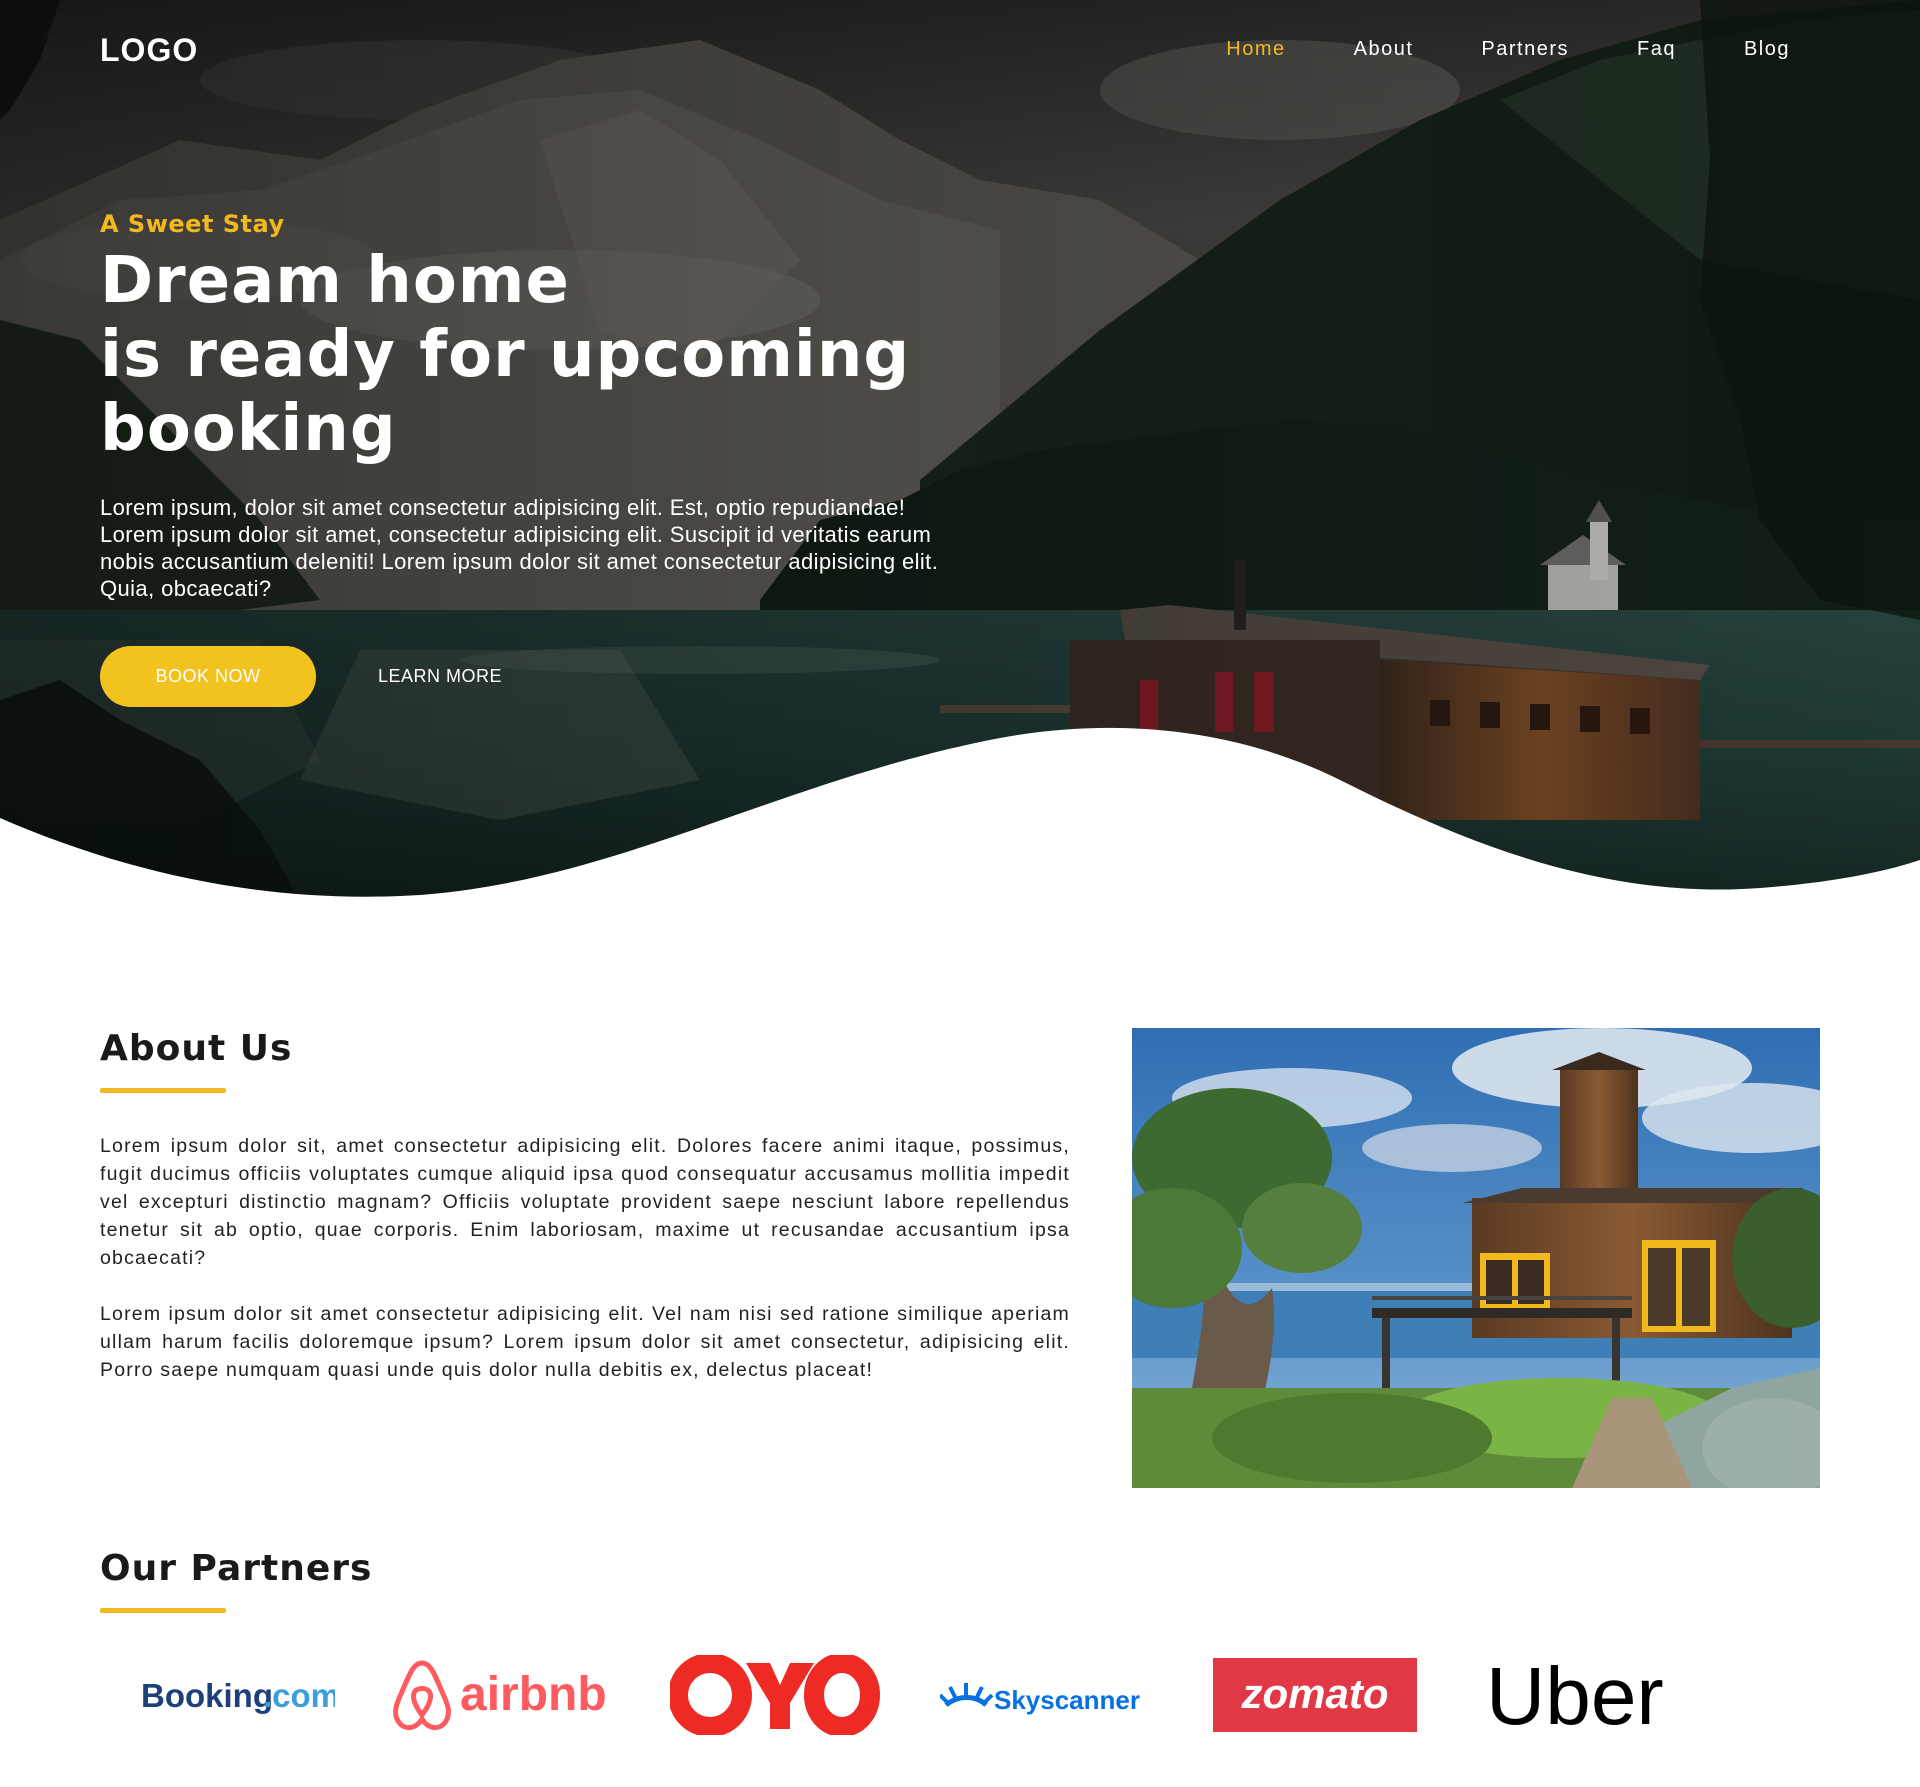  What do you see at coordinates (960, 813) in the screenshot?
I see `hero-wave-divider` at bounding box center [960, 813].